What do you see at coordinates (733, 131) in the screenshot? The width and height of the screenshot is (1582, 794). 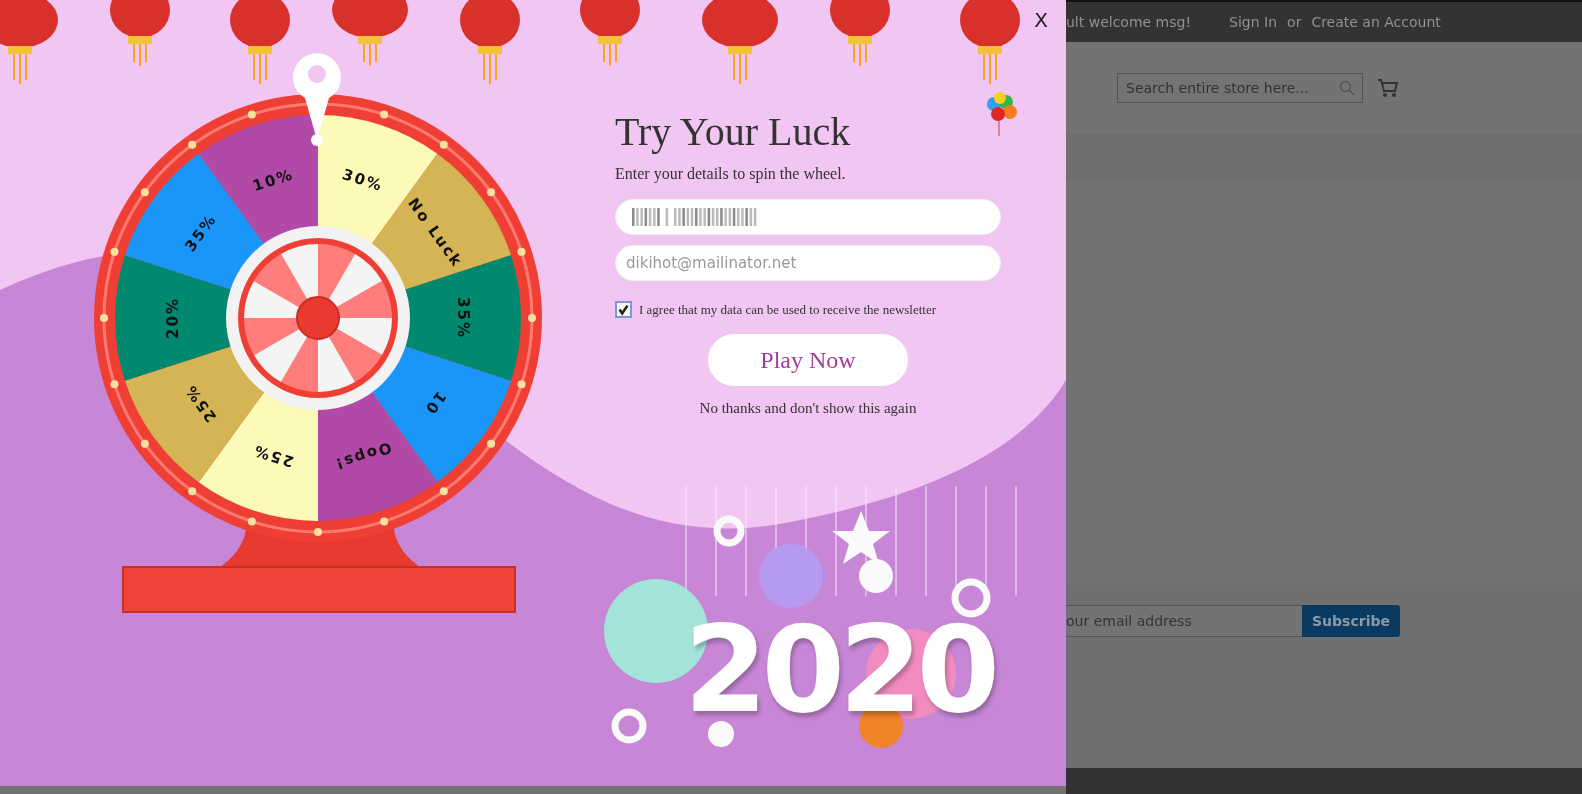 I see `popup-title: Try Your Luck` at bounding box center [733, 131].